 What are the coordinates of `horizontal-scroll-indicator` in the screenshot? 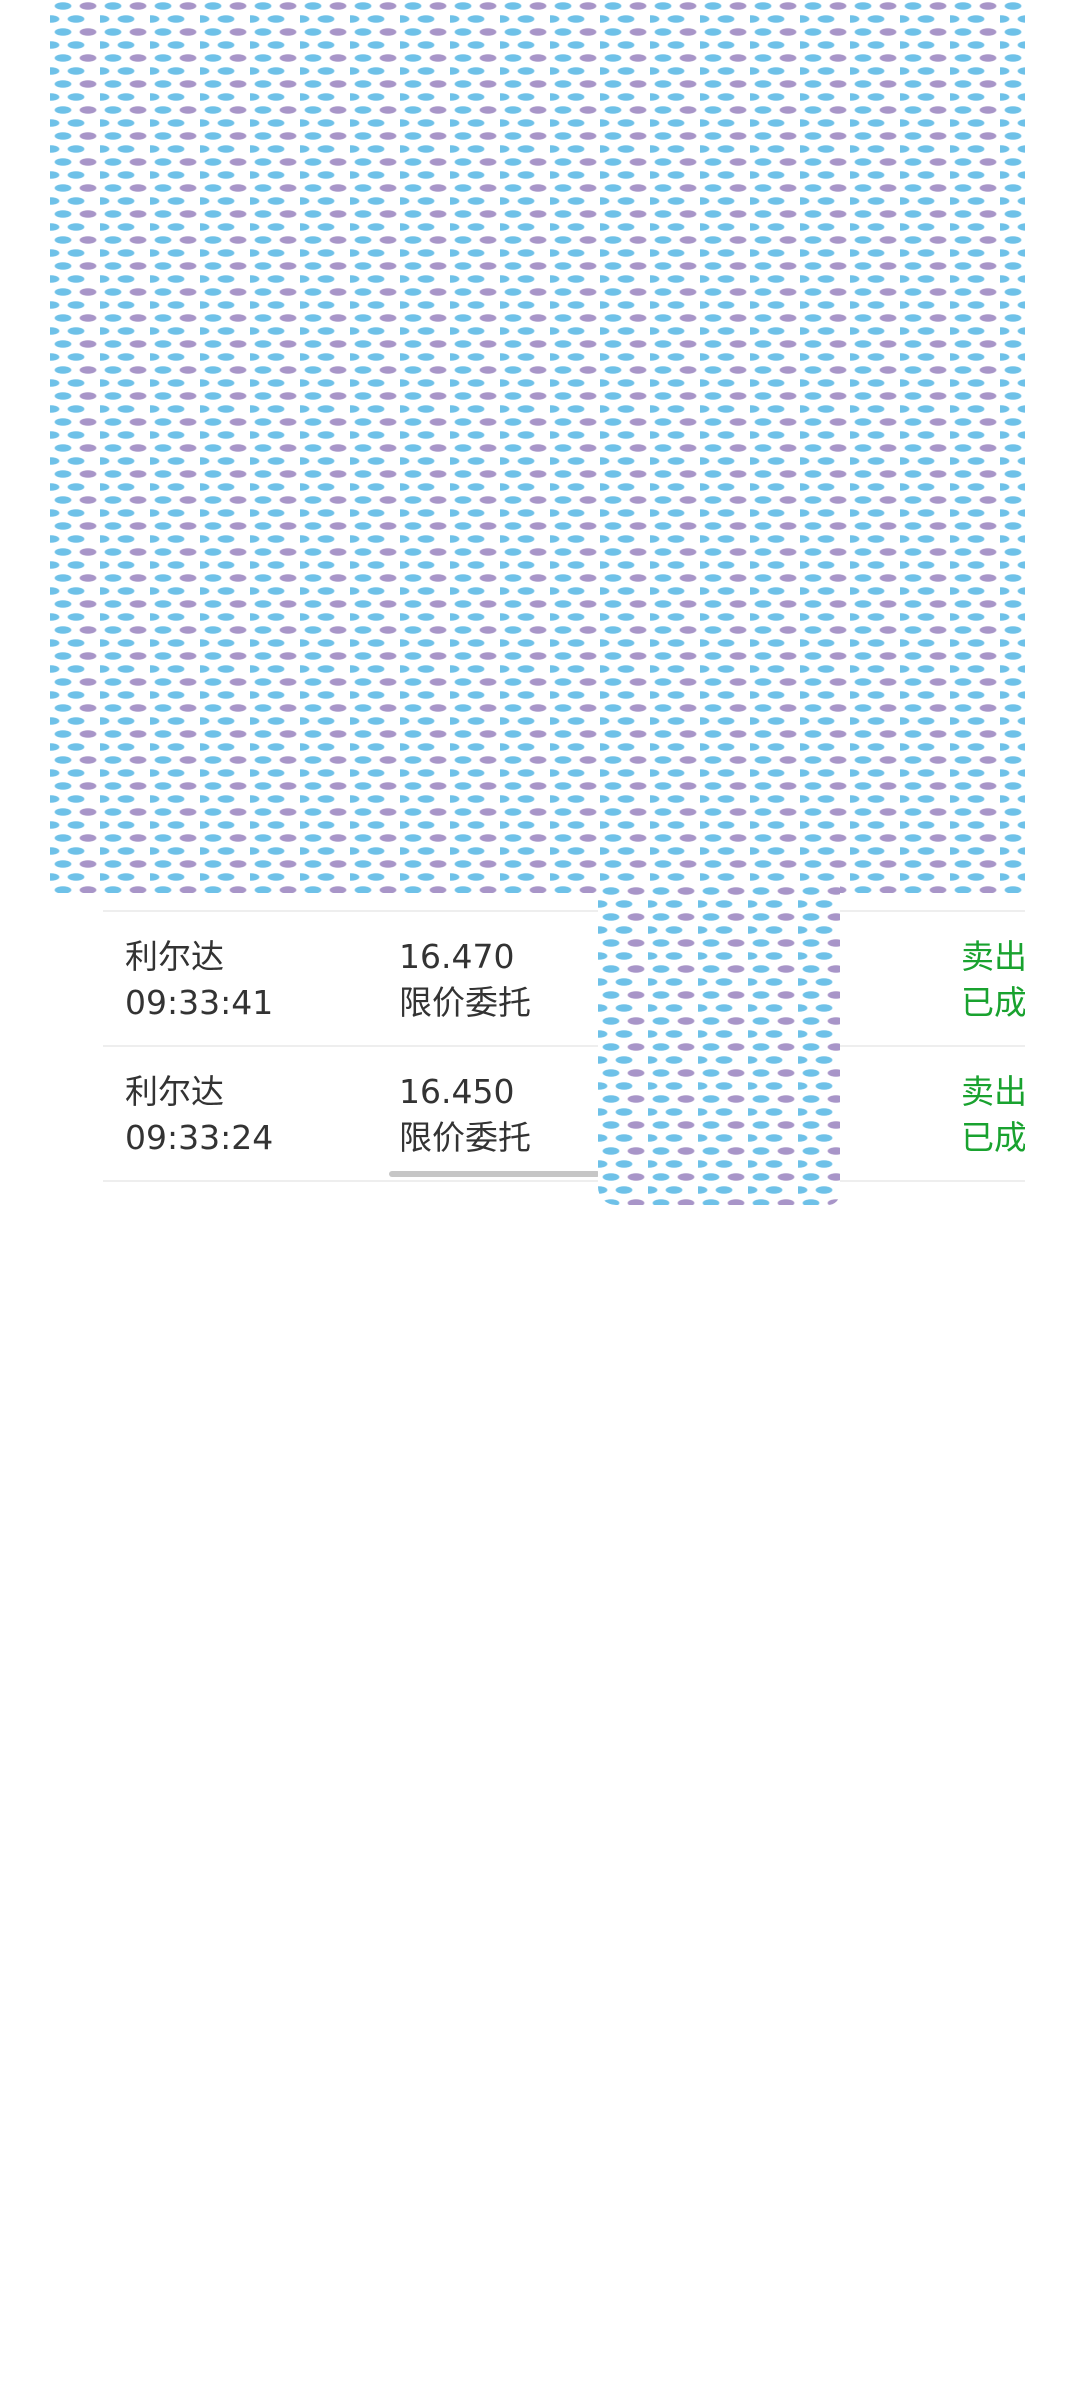 It's located at (494, 1174).